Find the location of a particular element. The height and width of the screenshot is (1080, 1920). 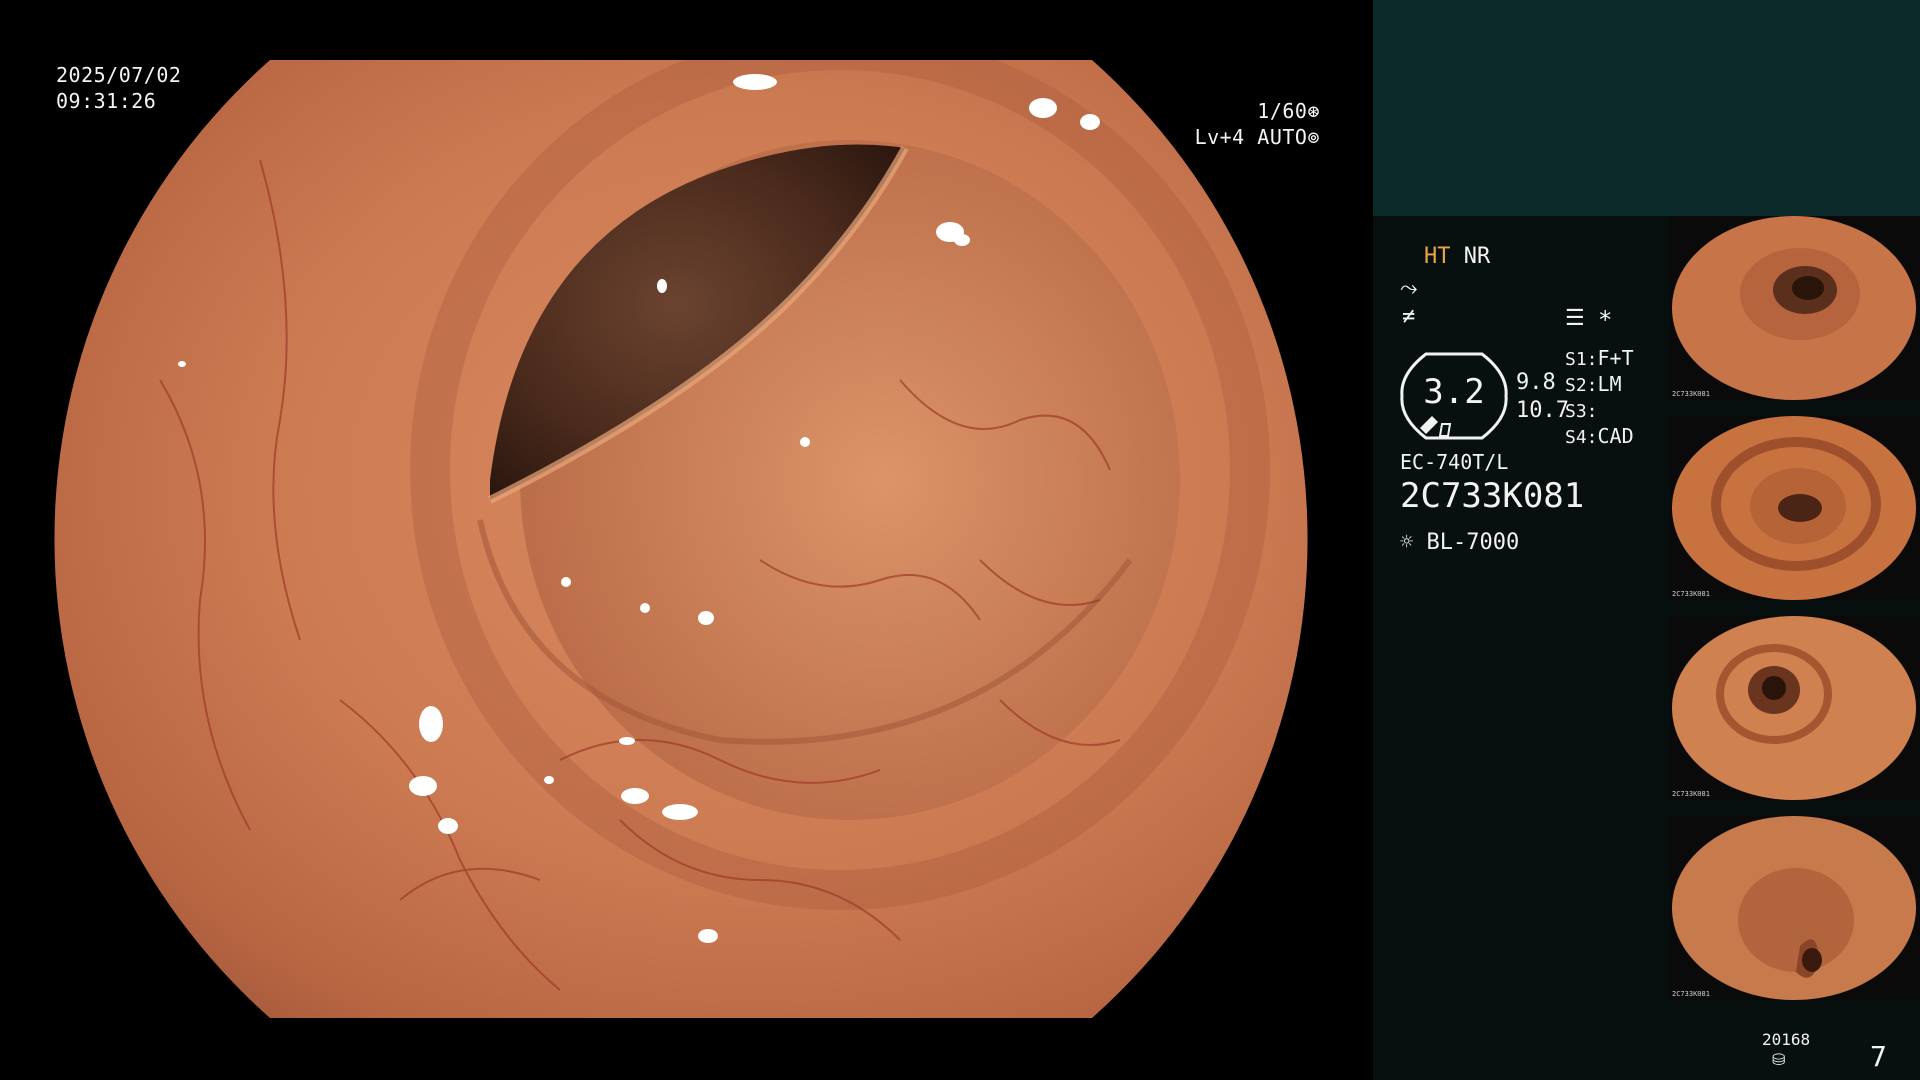

exam-time: 09:31:26 is located at coordinates (106, 101).